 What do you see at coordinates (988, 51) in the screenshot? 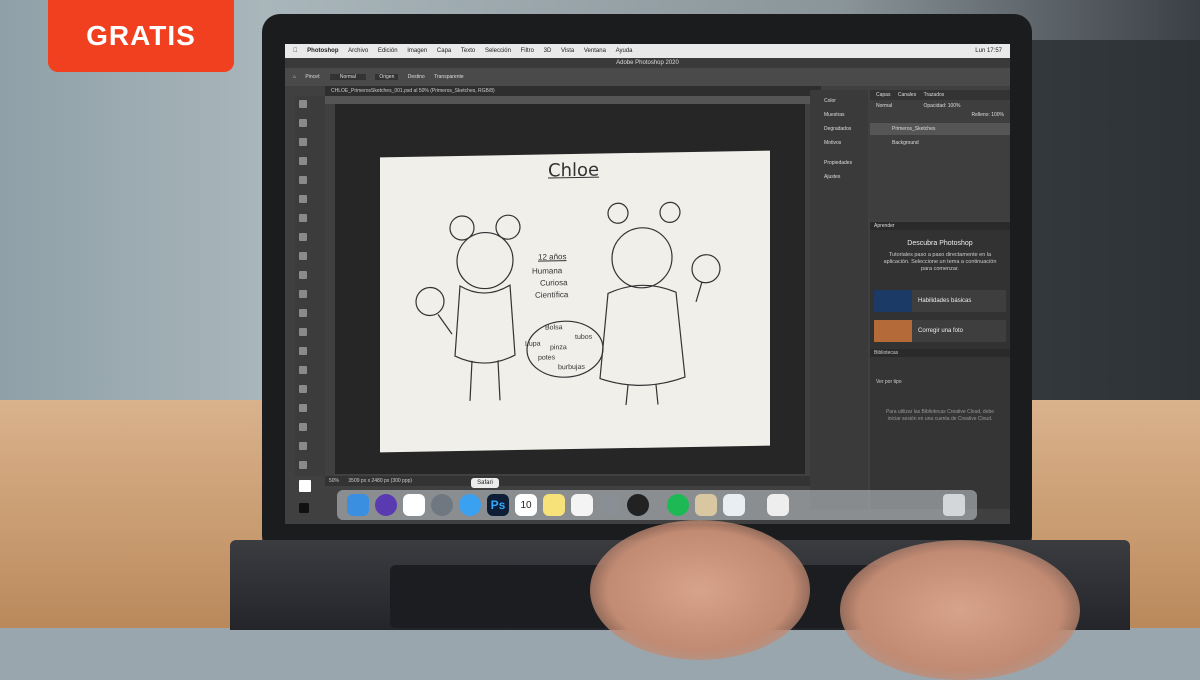
I see `menu-clock: Lun 17:57` at bounding box center [988, 51].